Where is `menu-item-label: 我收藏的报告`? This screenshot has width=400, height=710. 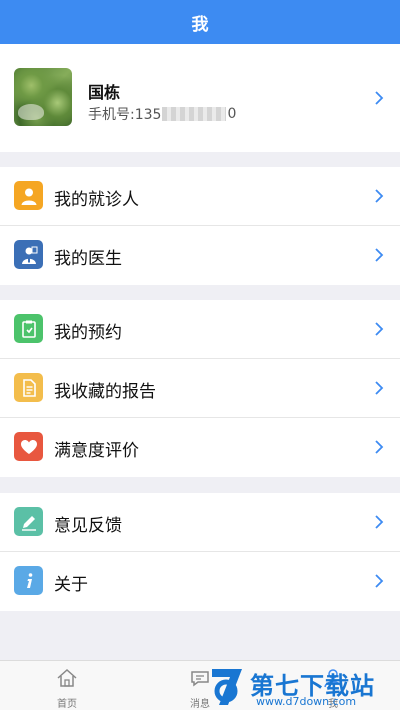 menu-item-label: 我收藏的报告 is located at coordinates (105, 392).